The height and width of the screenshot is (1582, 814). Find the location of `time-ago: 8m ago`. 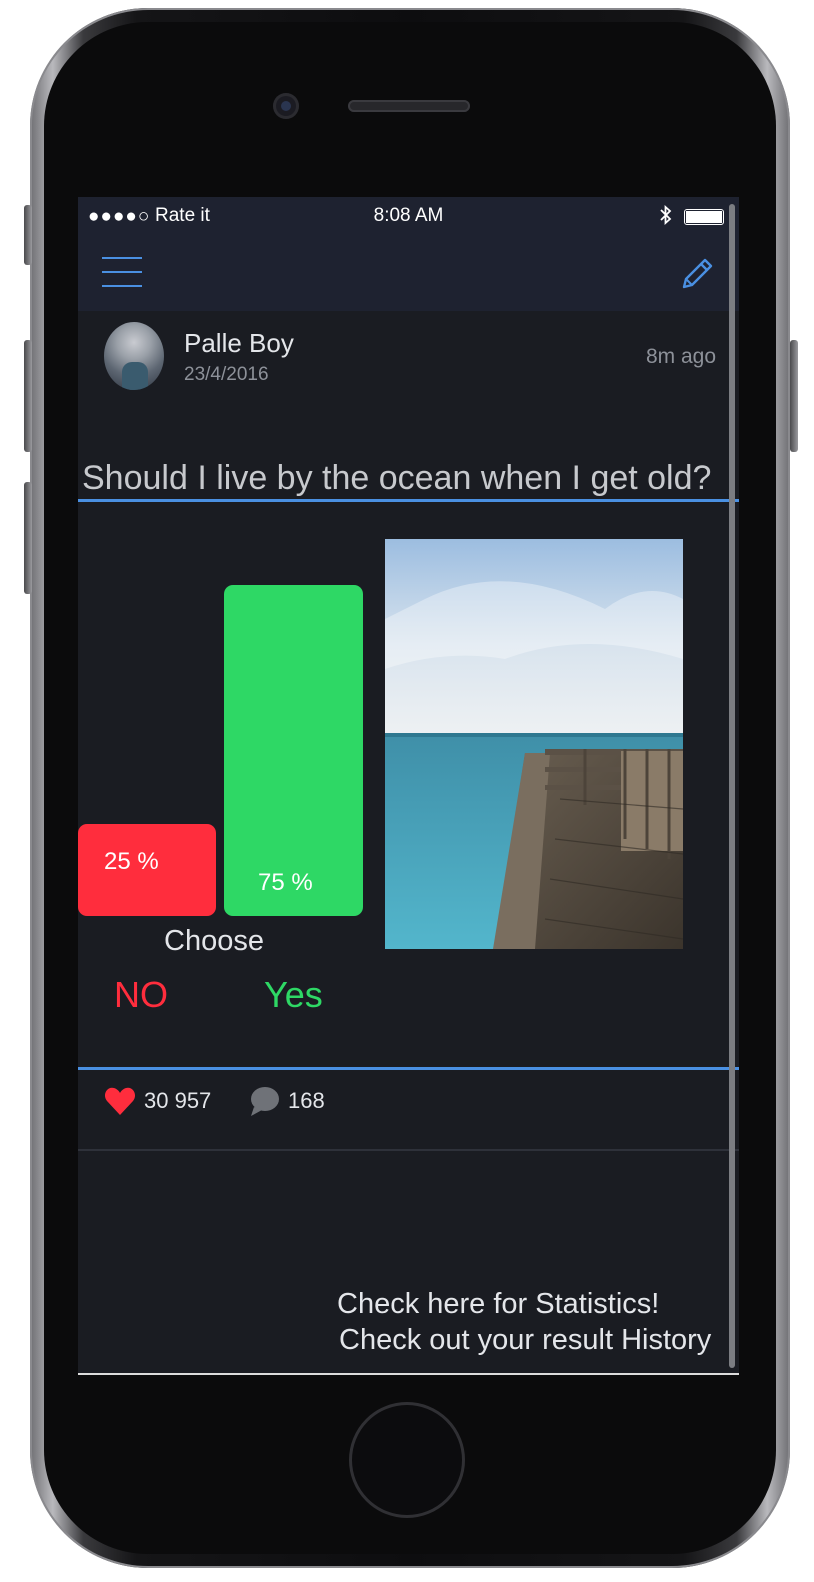

time-ago: 8m ago is located at coordinates (680, 356).